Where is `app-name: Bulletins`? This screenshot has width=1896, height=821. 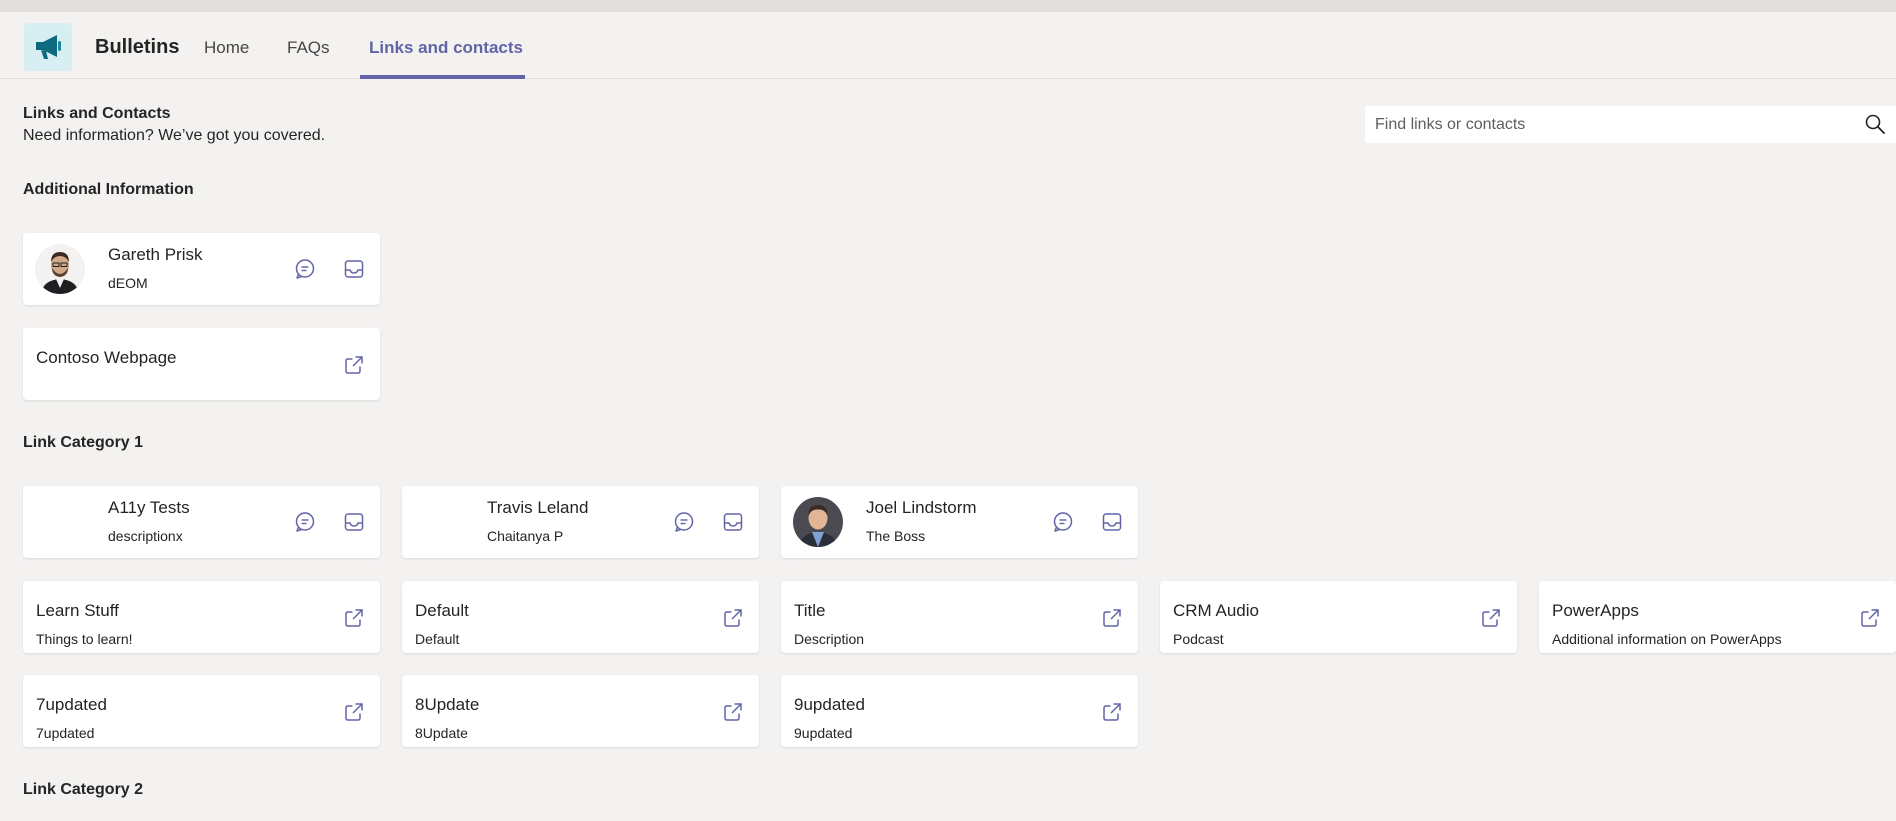
app-name: Bulletins is located at coordinates (137, 47).